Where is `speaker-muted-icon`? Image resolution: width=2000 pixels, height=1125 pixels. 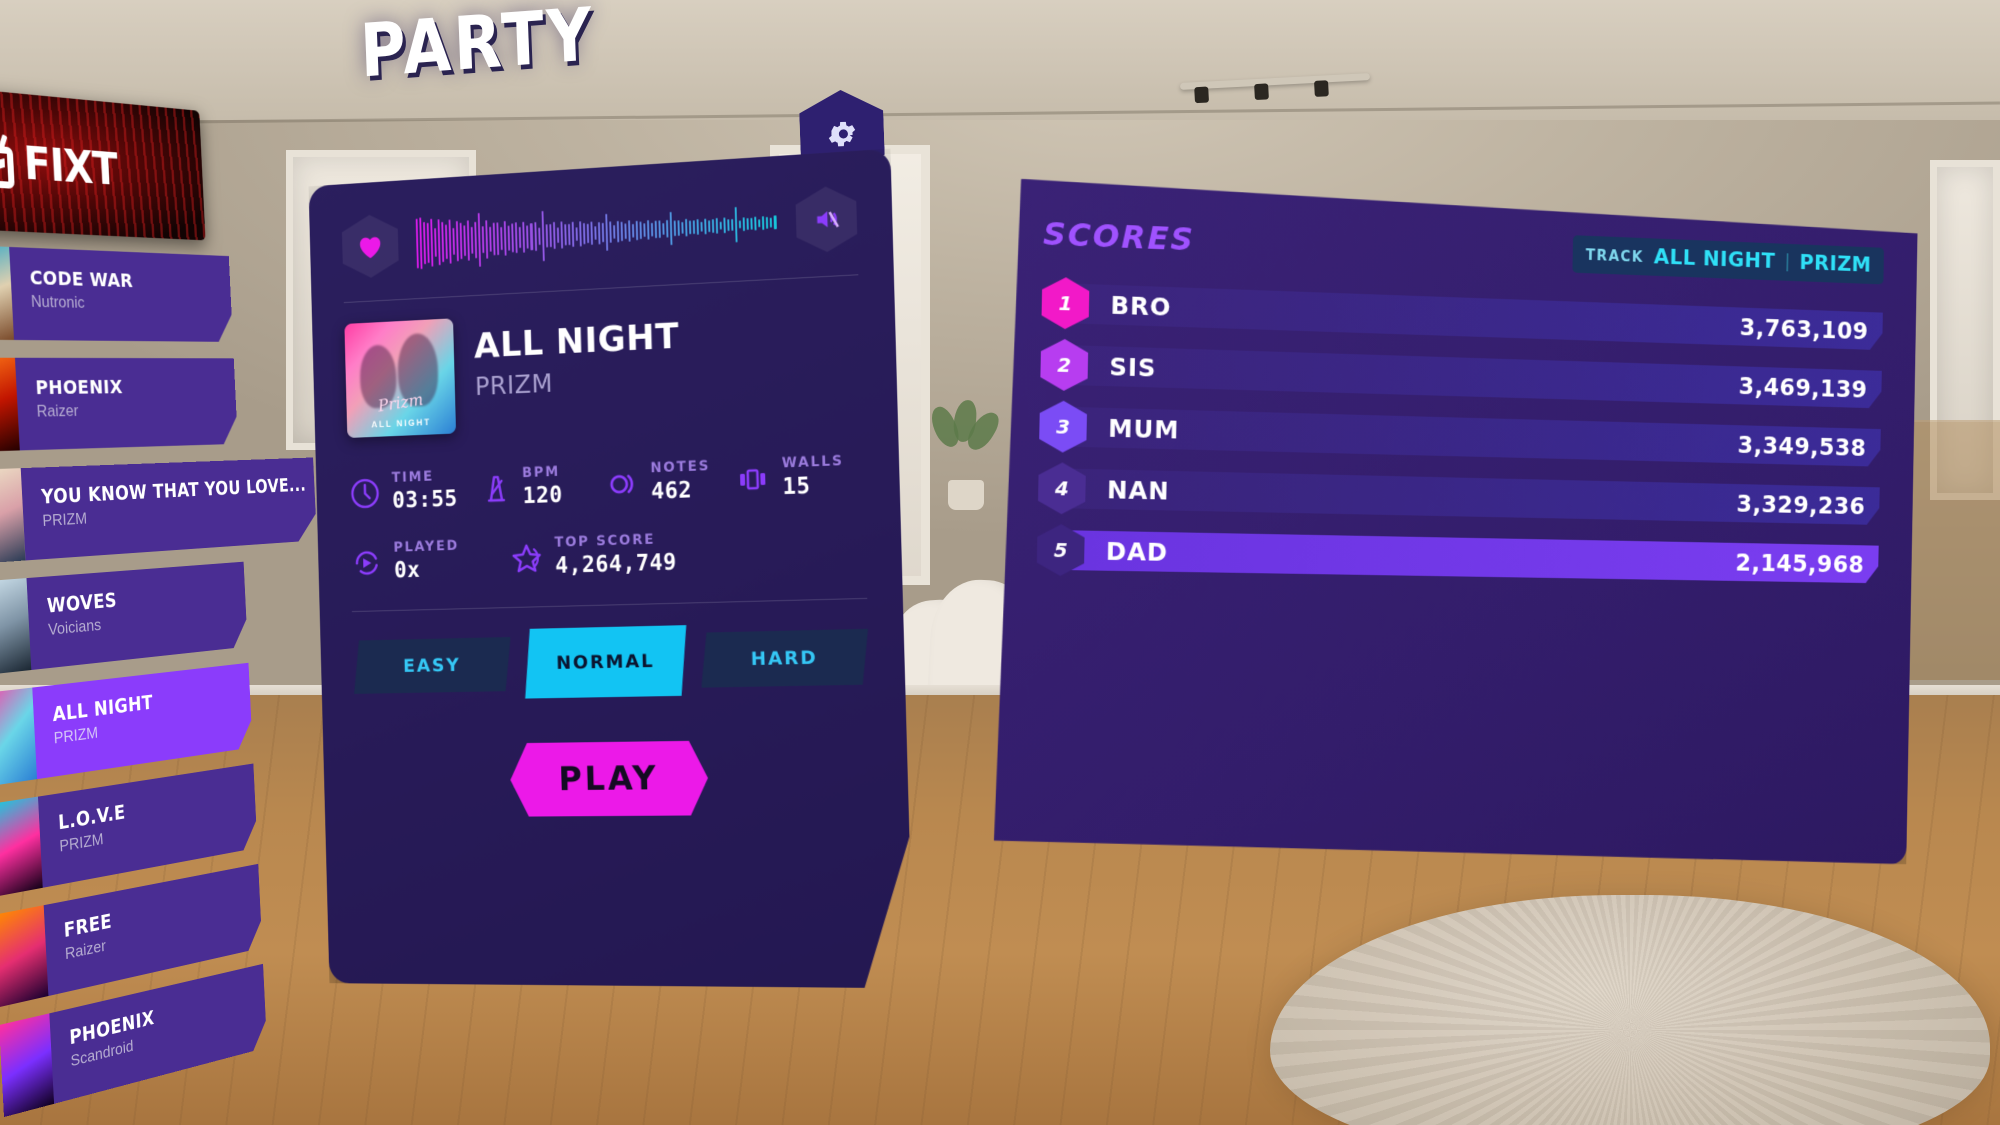 speaker-muted-icon is located at coordinates (826, 220).